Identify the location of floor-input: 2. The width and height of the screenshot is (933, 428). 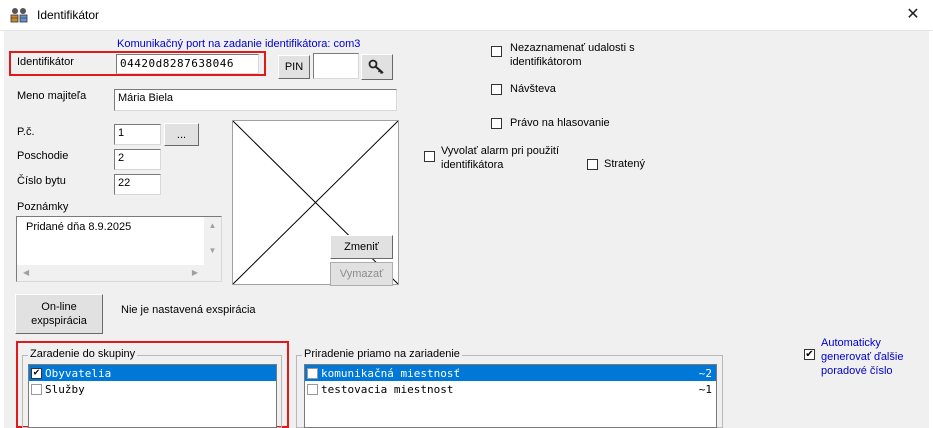
(137, 159).